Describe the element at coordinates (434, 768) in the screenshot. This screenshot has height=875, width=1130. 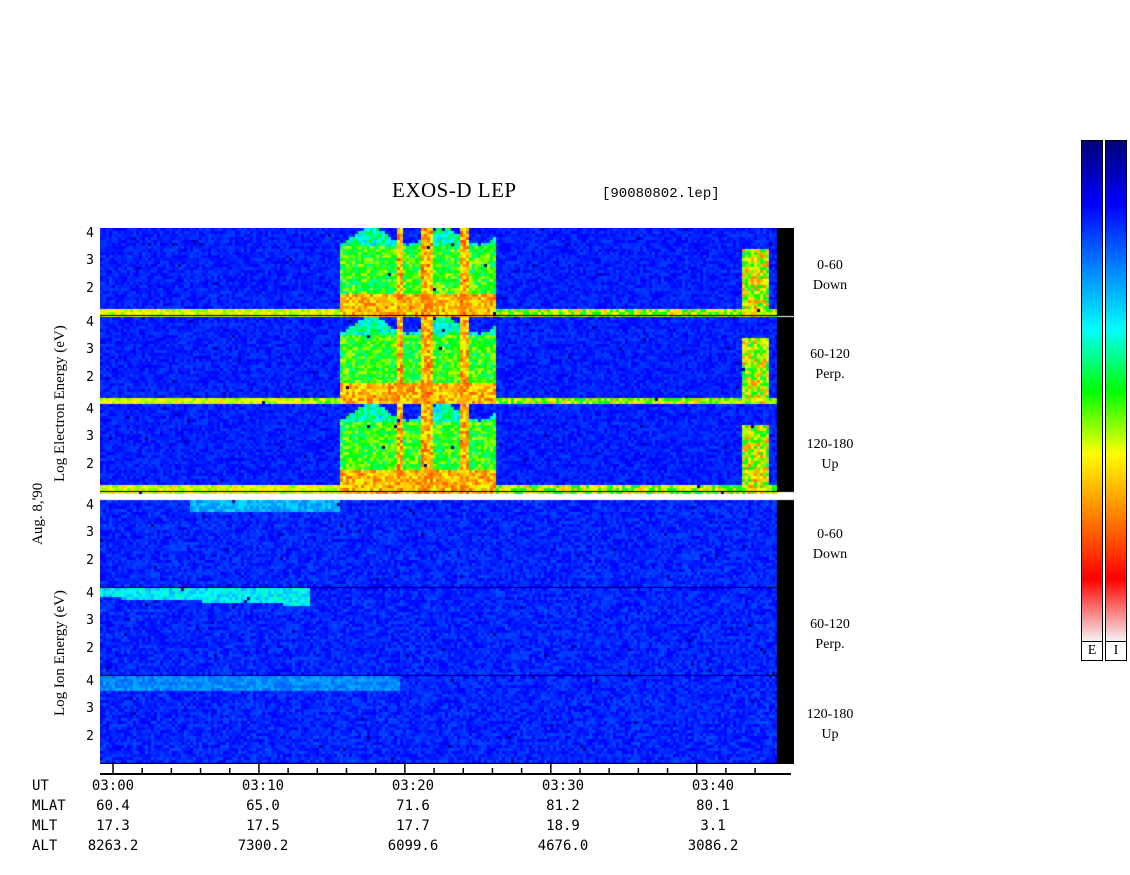
I see `time-axis-ticks` at that location.